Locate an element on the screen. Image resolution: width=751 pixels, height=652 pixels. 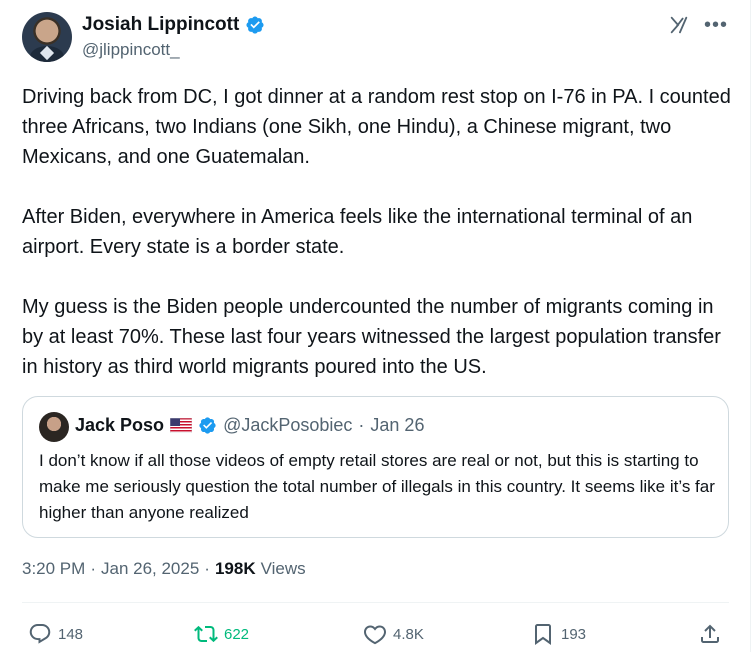
verified-badge-icon is located at coordinates (255, 25).